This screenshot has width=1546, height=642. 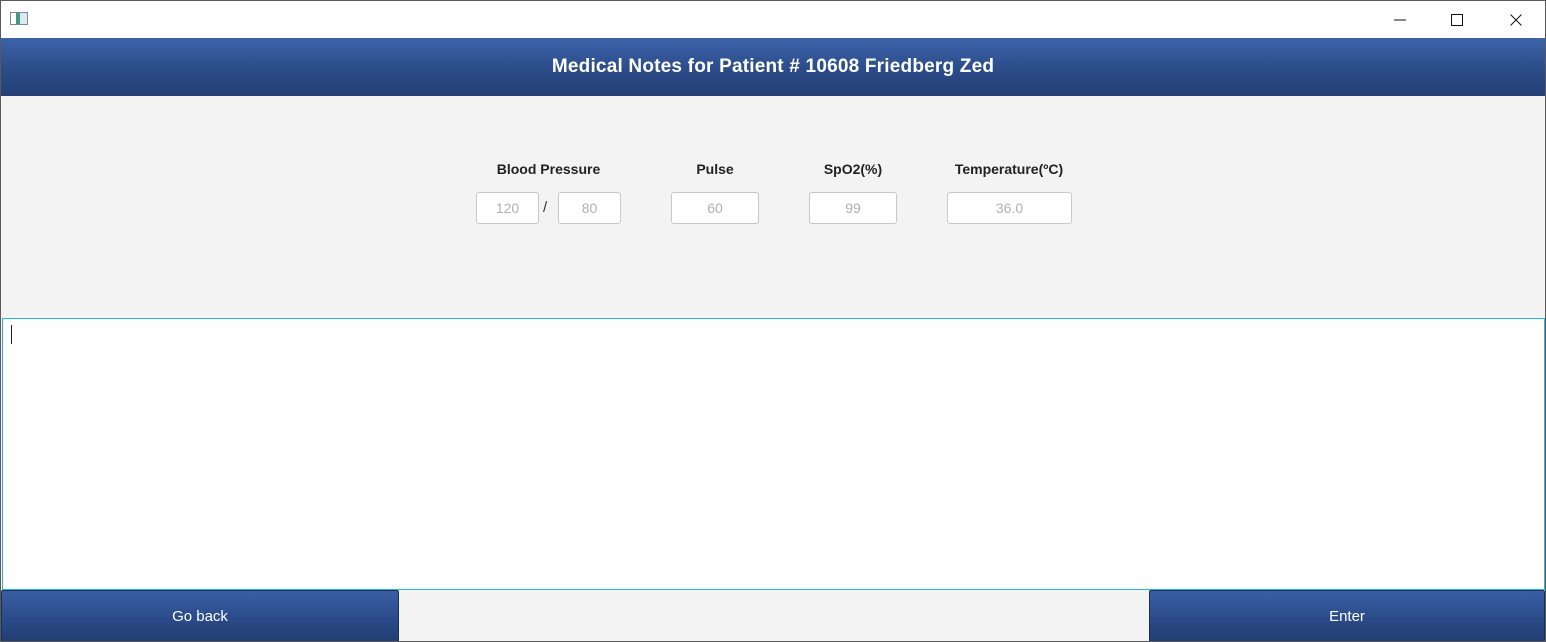 What do you see at coordinates (200, 615) in the screenshot?
I see `go-back-button: Go back` at bounding box center [200, 615].